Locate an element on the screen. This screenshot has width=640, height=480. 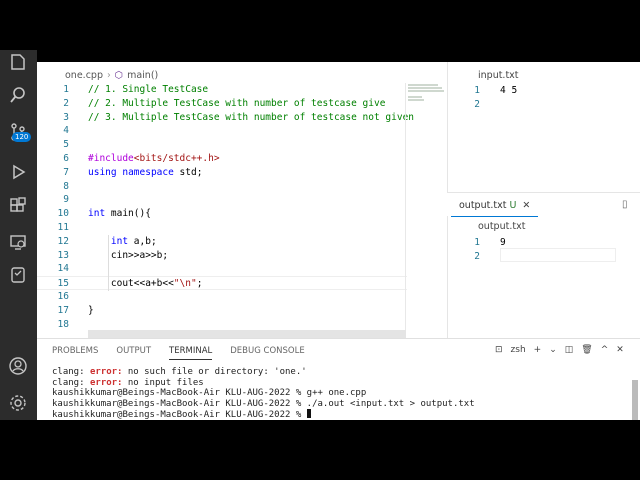
code-line: 1 // 1. Single TestCase is located at coordinates (222, 90).